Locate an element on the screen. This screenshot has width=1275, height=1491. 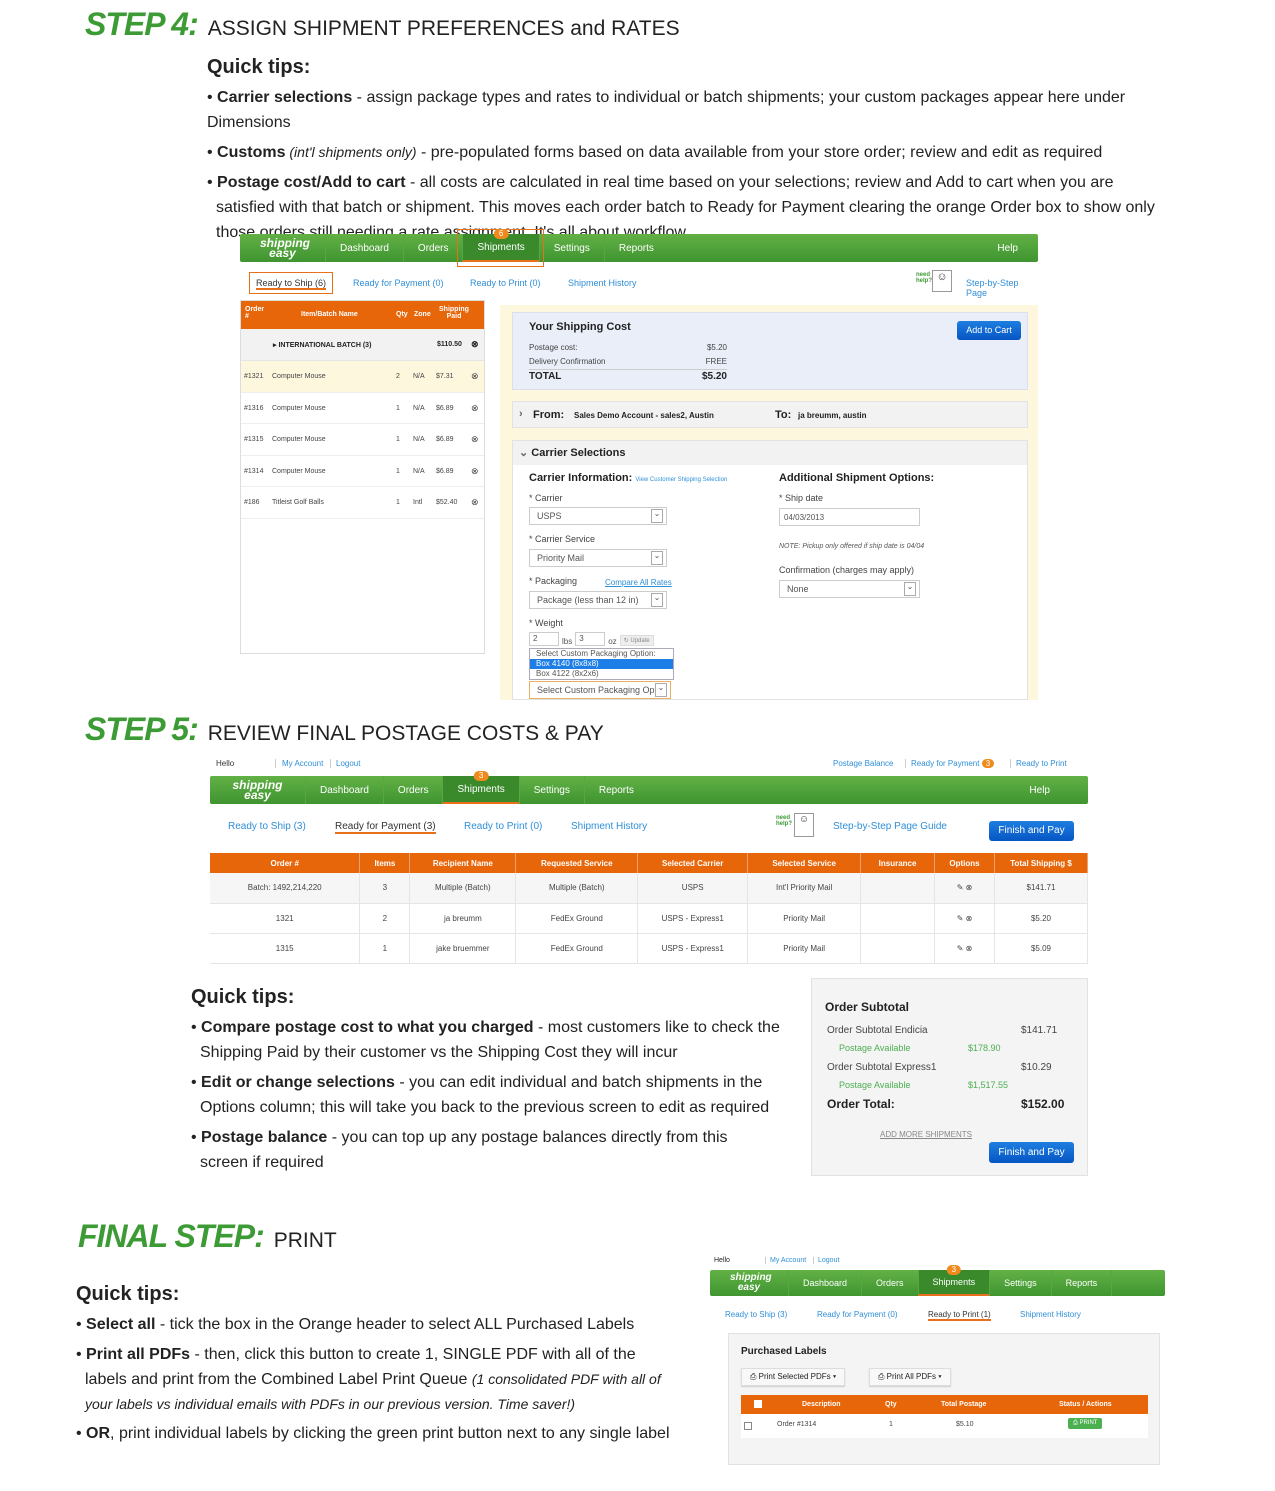
cell: Intl is located at coordinates (418, 502).